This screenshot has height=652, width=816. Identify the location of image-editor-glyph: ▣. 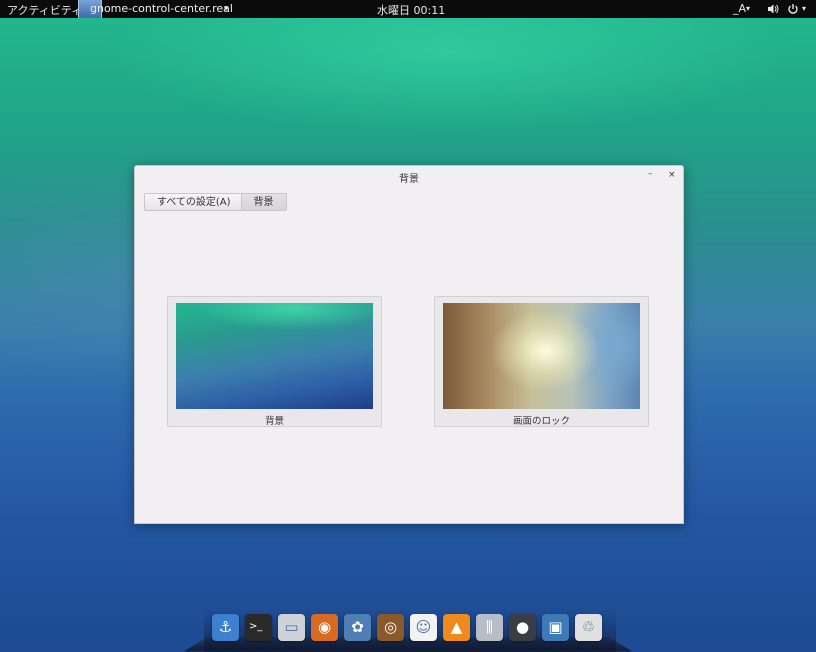
(555, 627).